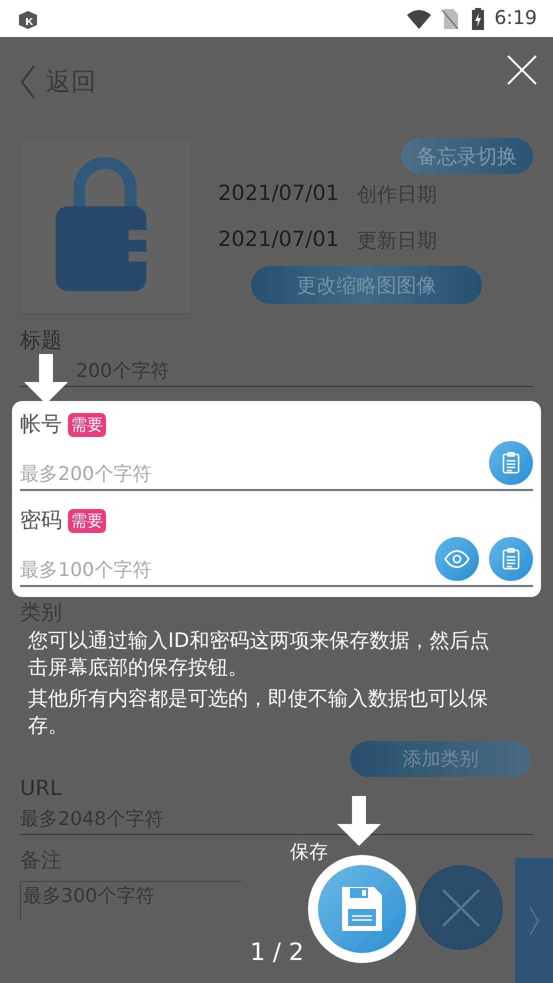 The image size is (553, 983). I want to click on change-thumbnail-button: 更改缩略图图像, so click(366, 285).